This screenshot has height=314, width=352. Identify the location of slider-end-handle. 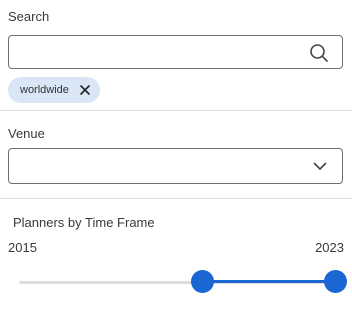
(335, 281).